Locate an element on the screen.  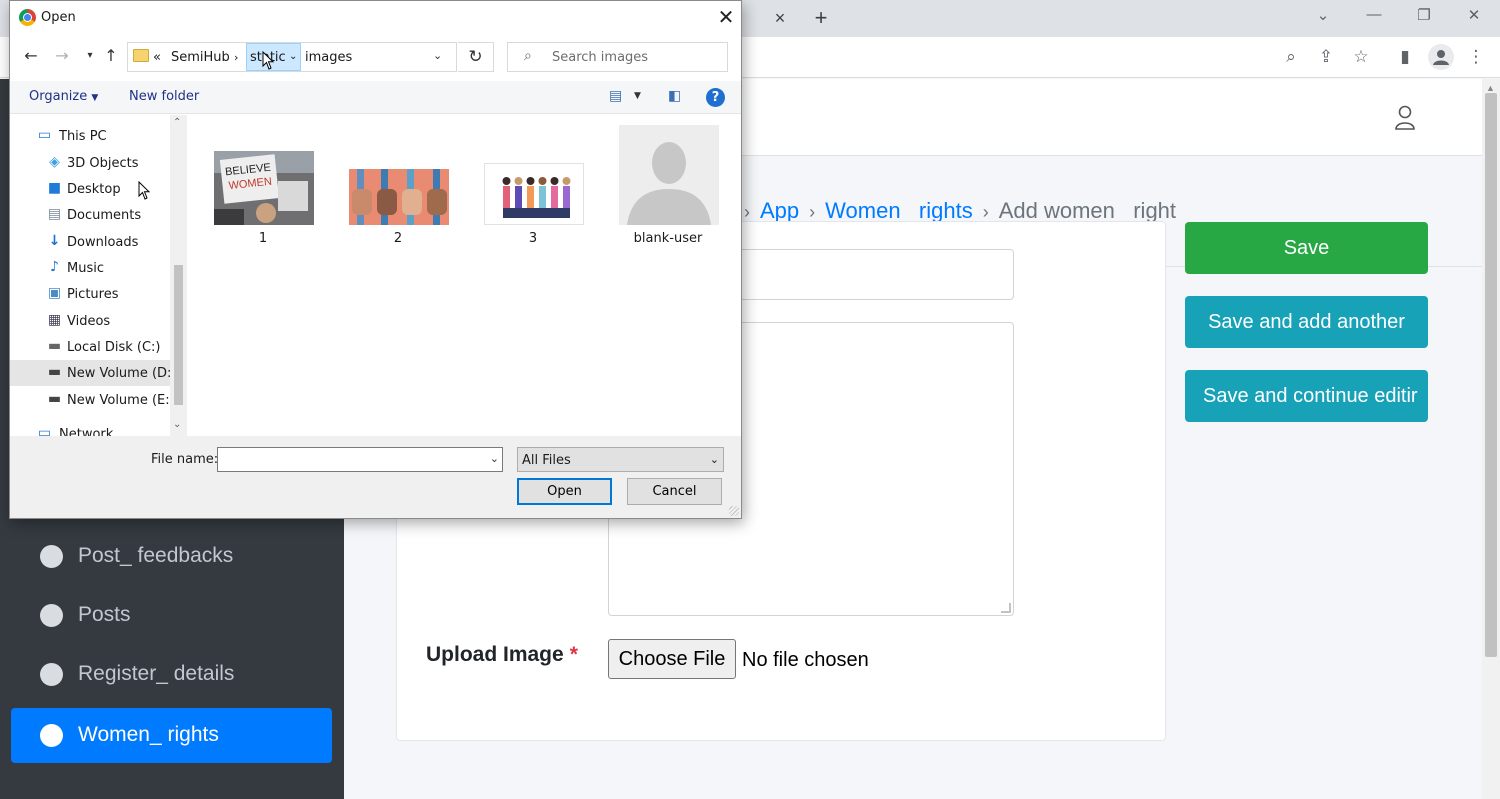
refresh-icon: ↻ is located at coordinates (476, 57).